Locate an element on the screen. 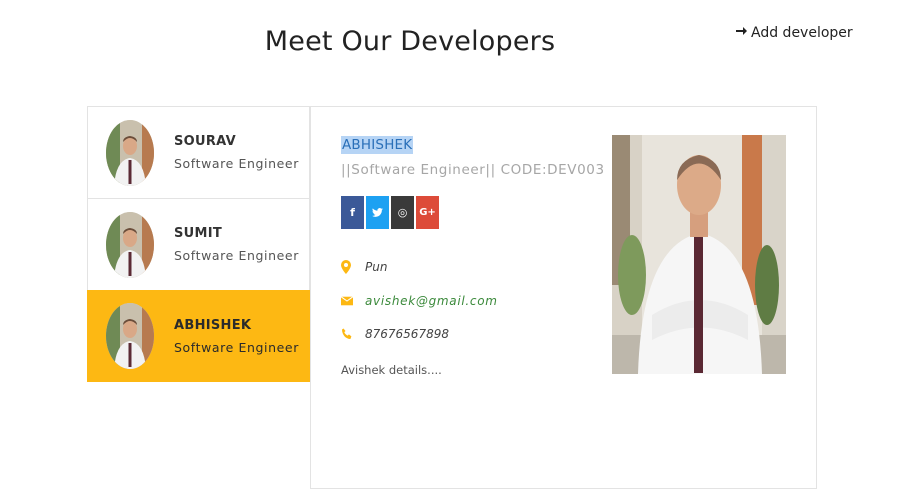  phone-icon is located at coordinates (347, 334).